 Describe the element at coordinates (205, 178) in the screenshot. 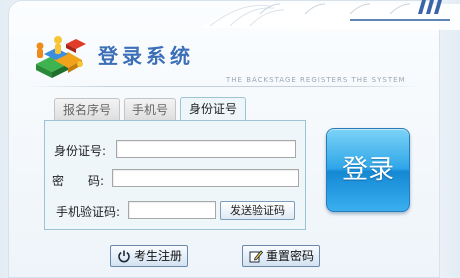

I see `password-input` at that location.